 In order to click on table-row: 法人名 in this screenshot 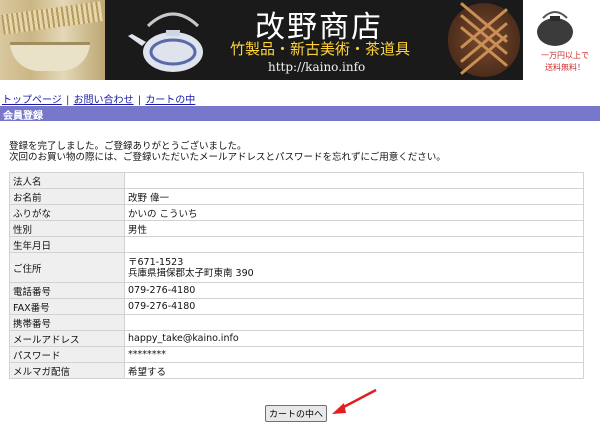, I will do `click(296, 180)`.